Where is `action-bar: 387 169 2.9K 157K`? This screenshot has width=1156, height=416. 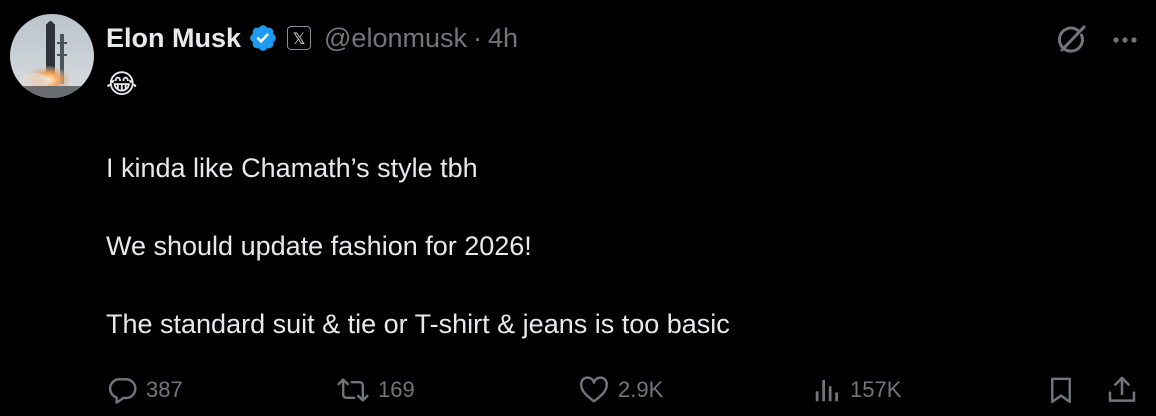
action-bar: 387 169 2.9K 157K is located at coordinates (623, 390).